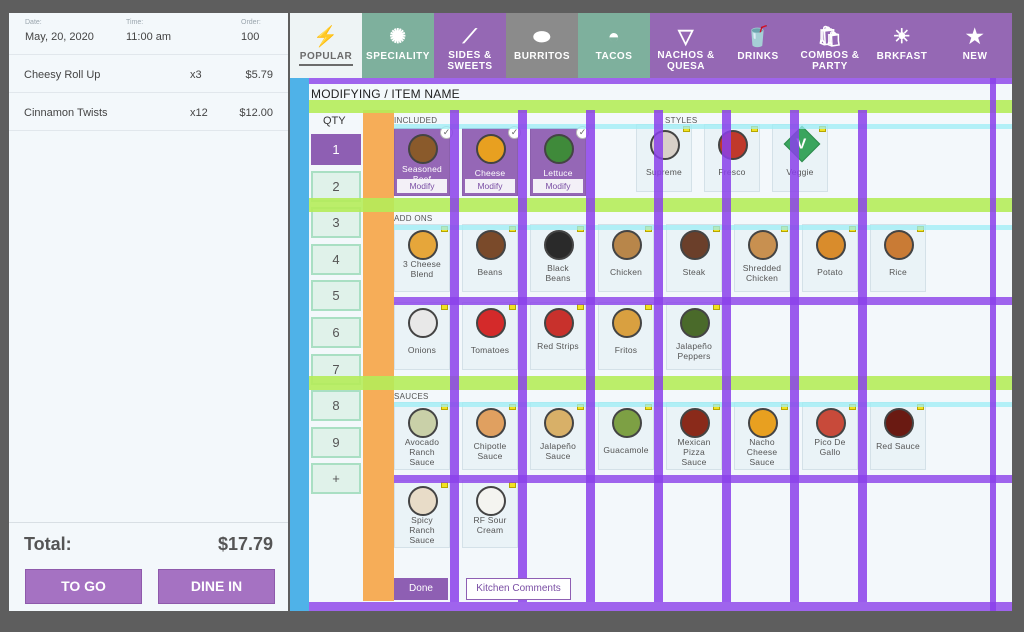  Describe the element at coordinates (626, 258) in the screenshot. I see `card-chicken: Chicken` at that location.